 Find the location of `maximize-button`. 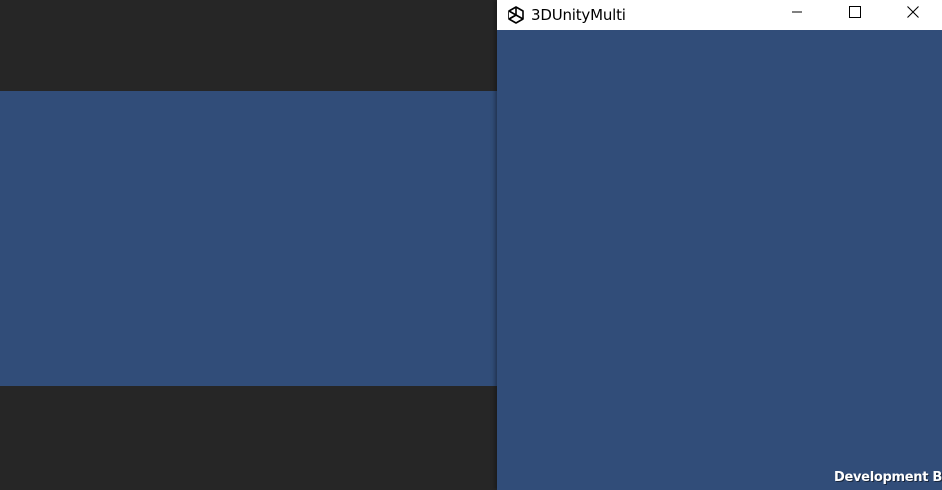

maximize-button is located at coordinates (855, 12).